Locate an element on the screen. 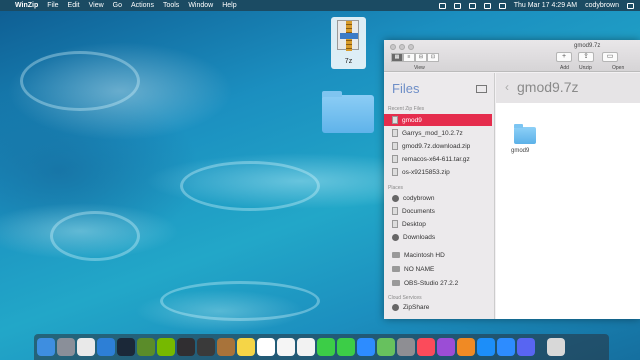 Image resolution: width=640 pixels, height=360 pixels. finder-dock-icon is located at coordinates (46, 347).